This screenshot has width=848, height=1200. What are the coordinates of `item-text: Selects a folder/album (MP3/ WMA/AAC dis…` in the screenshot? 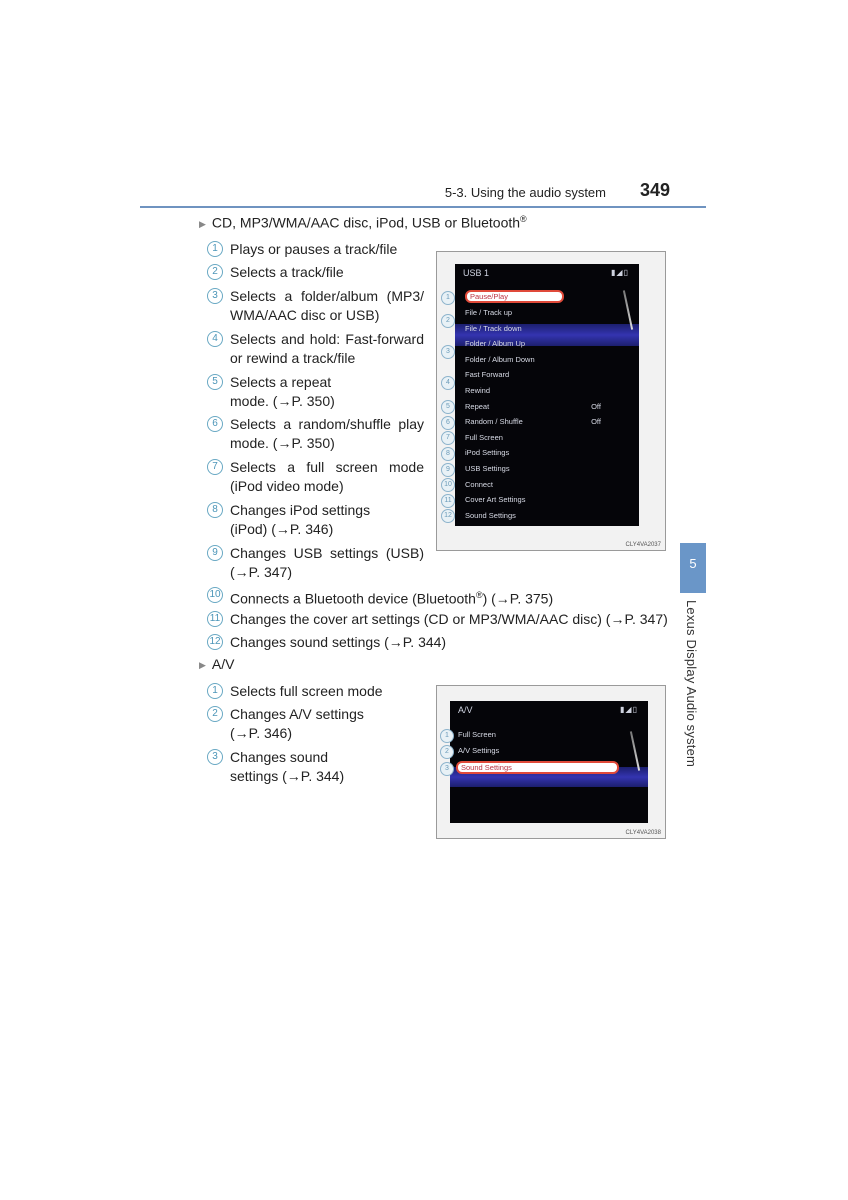 It's located at (327, 305).